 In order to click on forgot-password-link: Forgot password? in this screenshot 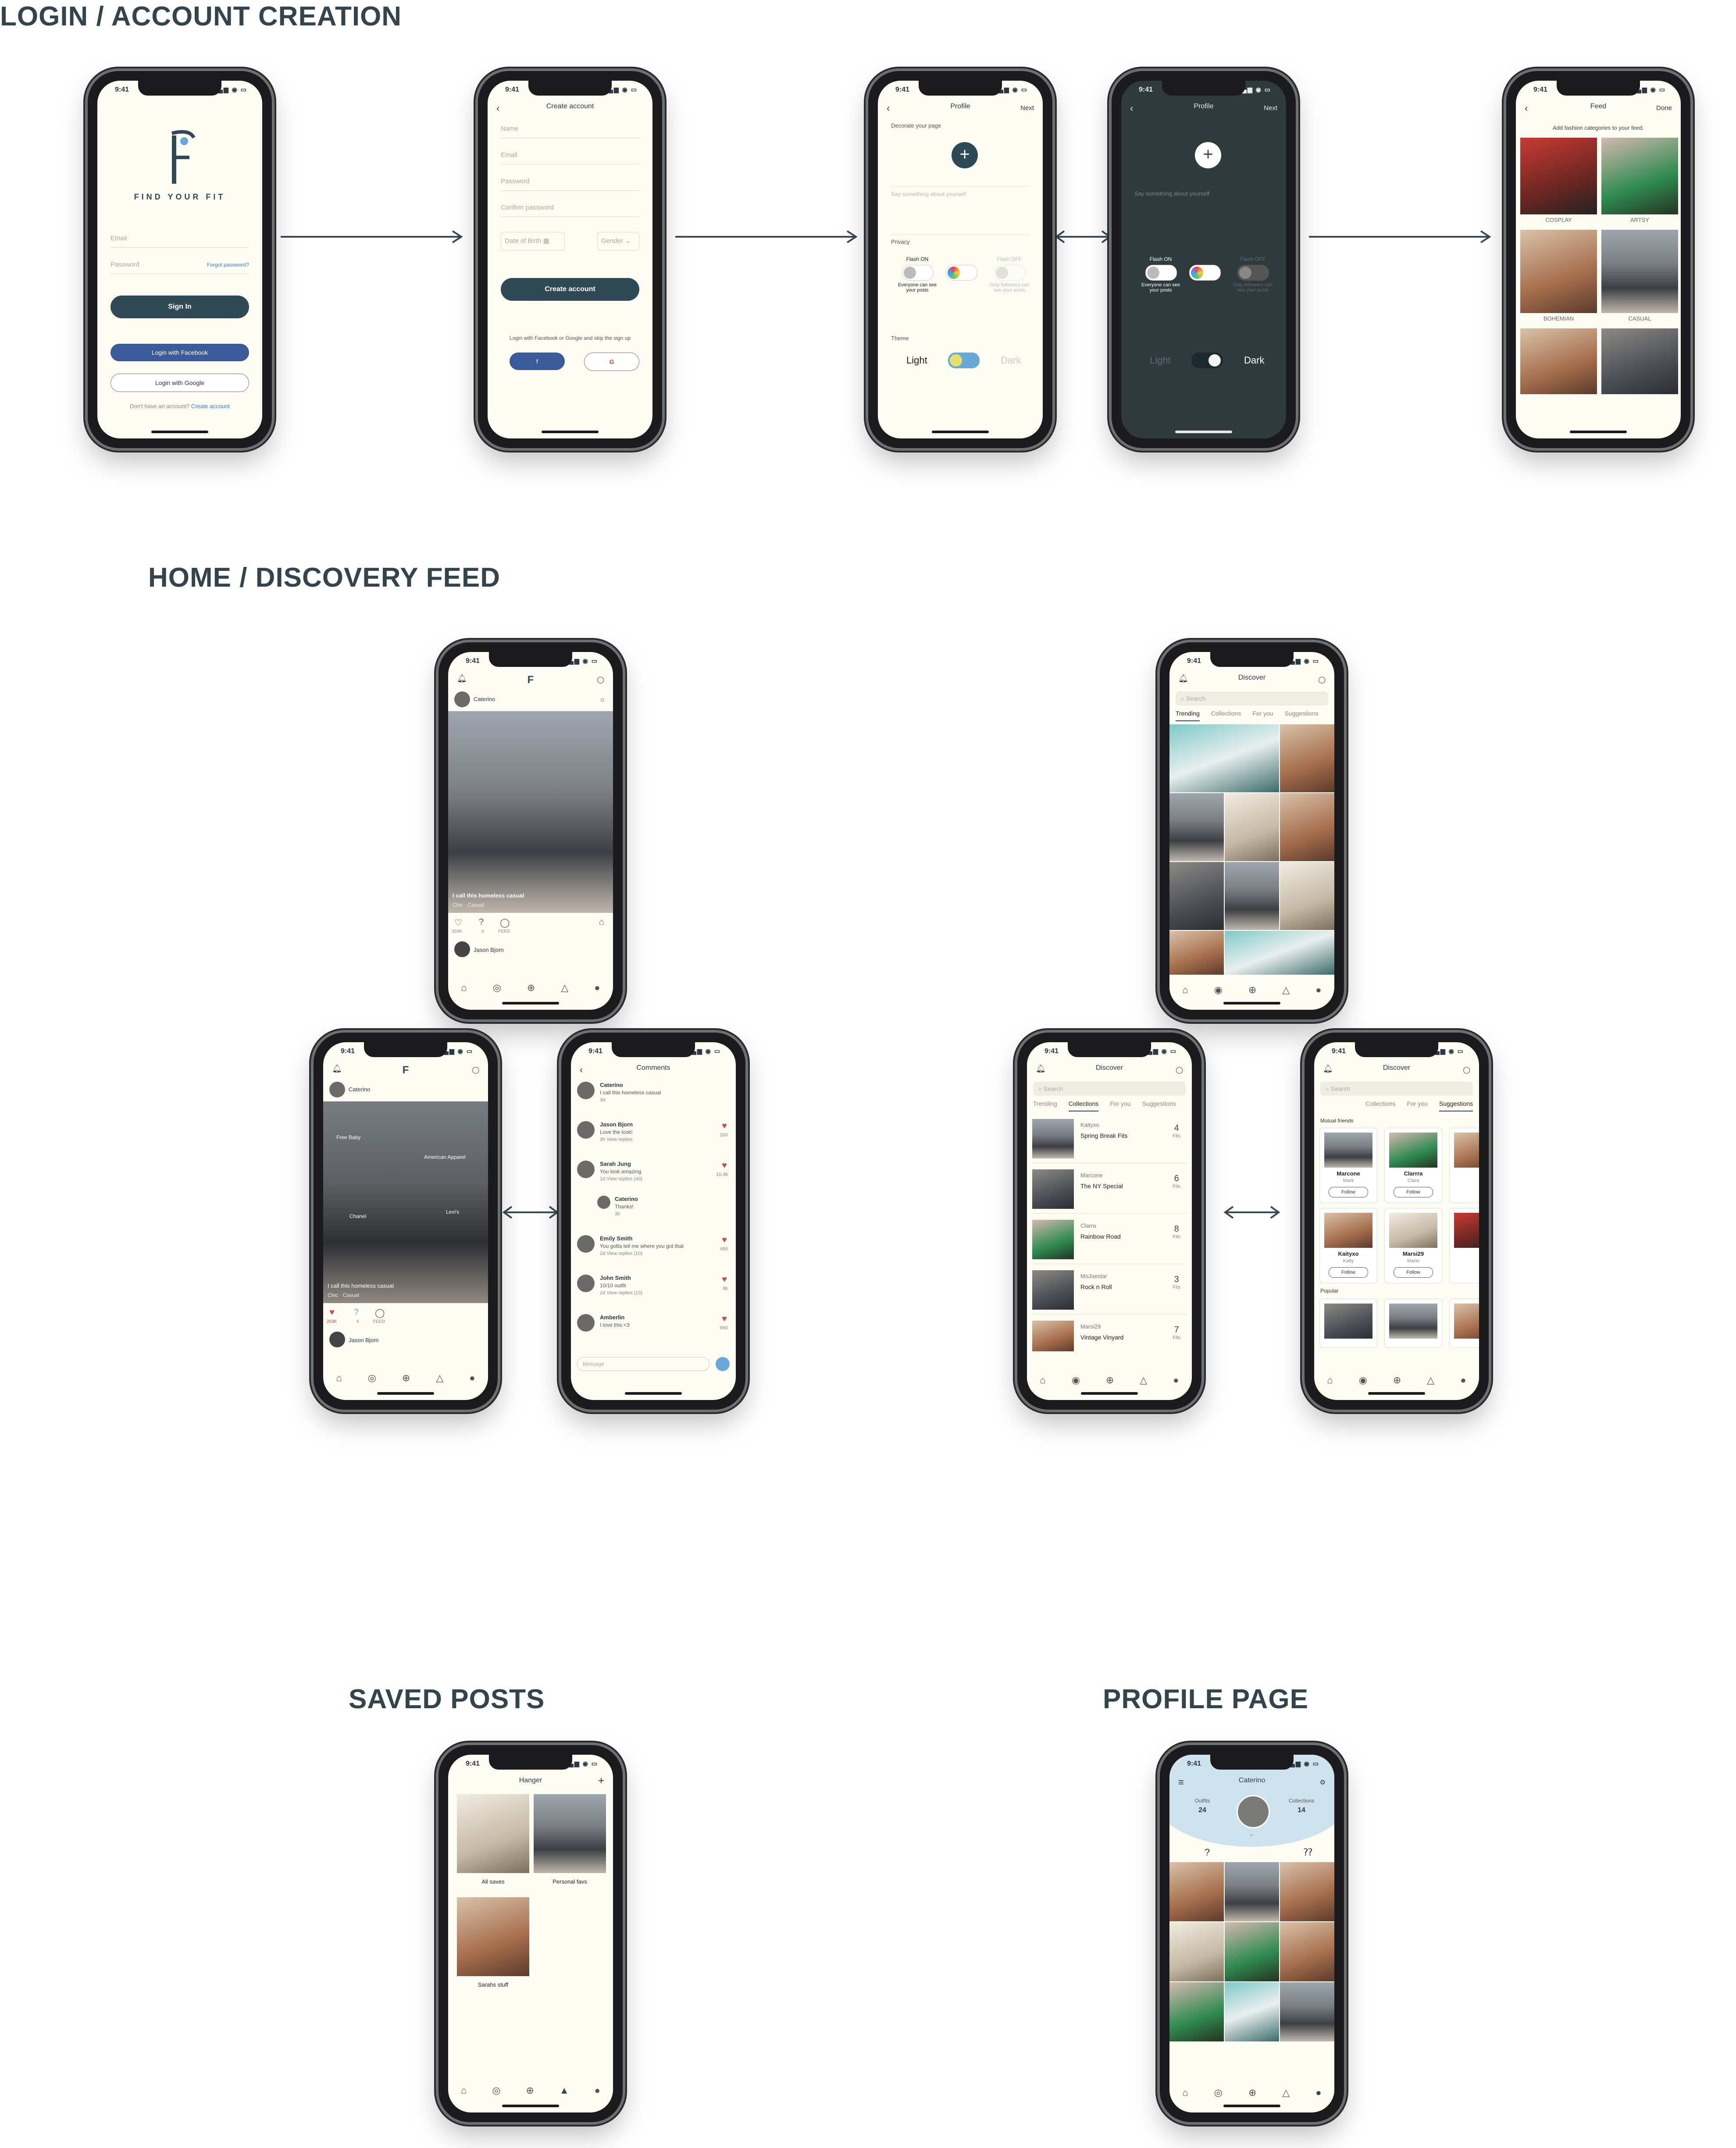, I will do `click(228, 265)`.